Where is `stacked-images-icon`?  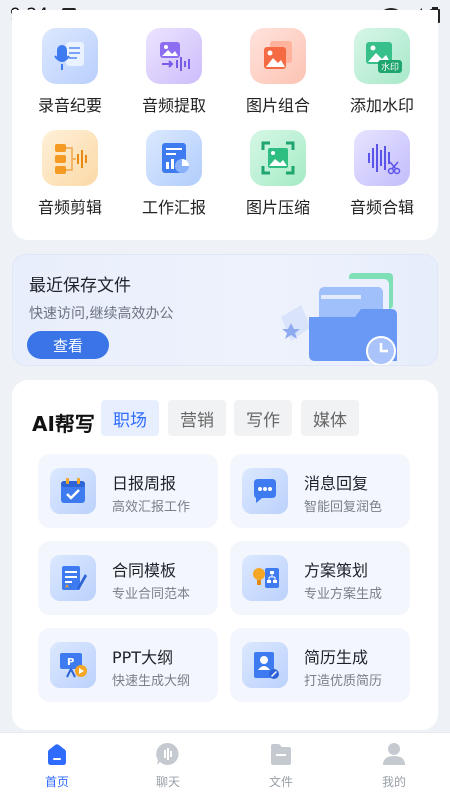 stacked-images-icon is located at coordinates (278, 56).